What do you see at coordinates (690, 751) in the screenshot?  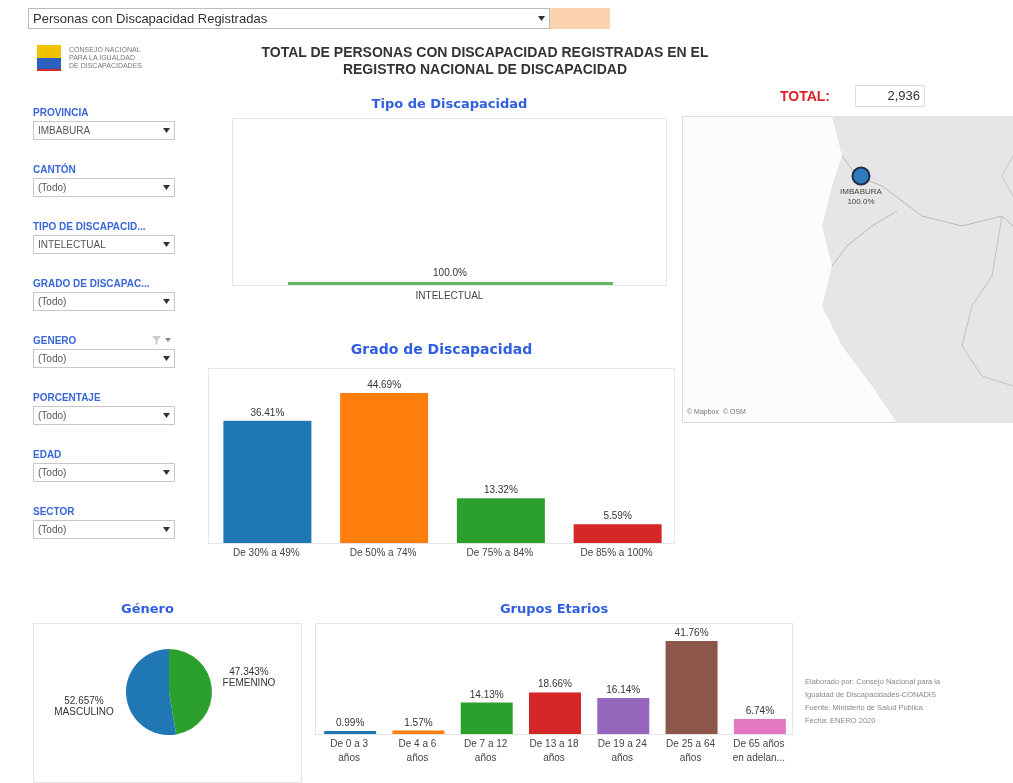 I see `category-label: De 25 a 64 años` at bounding box center [690, 751].